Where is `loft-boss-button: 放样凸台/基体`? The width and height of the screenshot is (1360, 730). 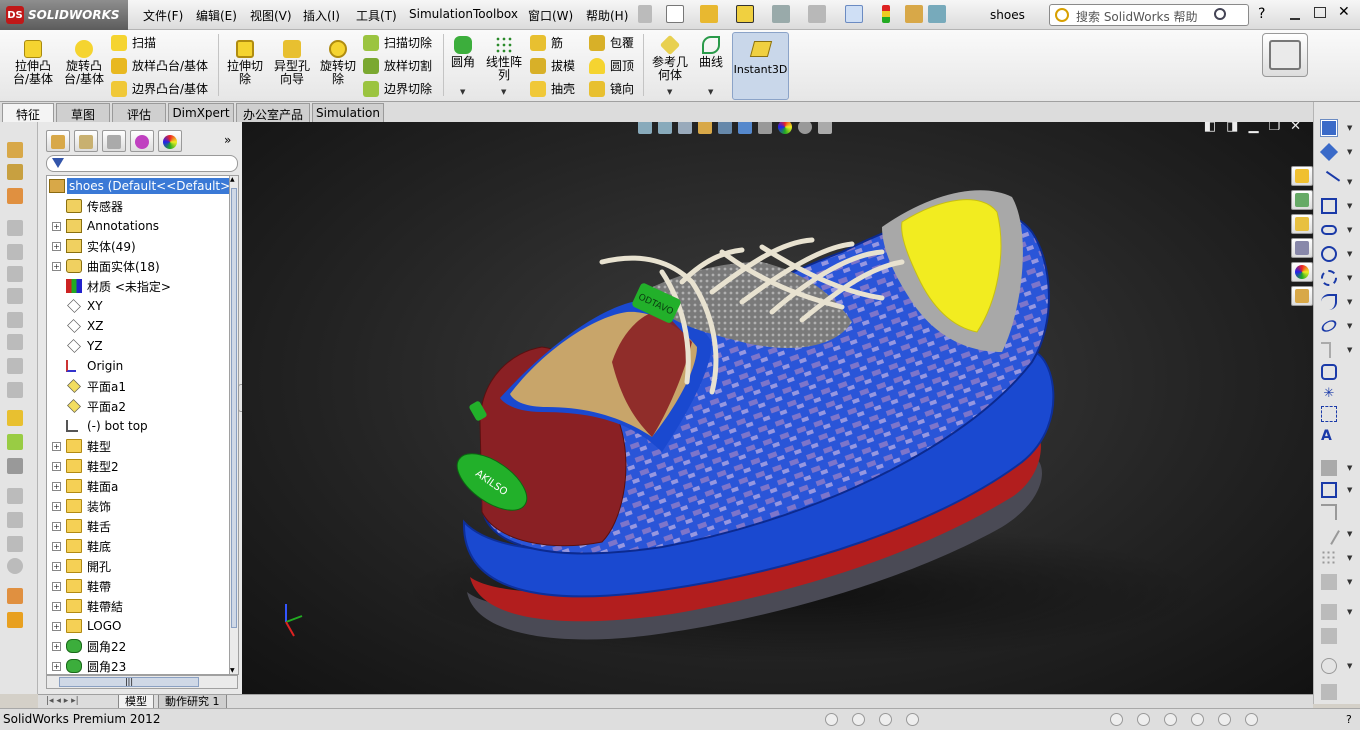
loft-boss-button: 放样凸台/基体 is located at coordinates (159, 65).